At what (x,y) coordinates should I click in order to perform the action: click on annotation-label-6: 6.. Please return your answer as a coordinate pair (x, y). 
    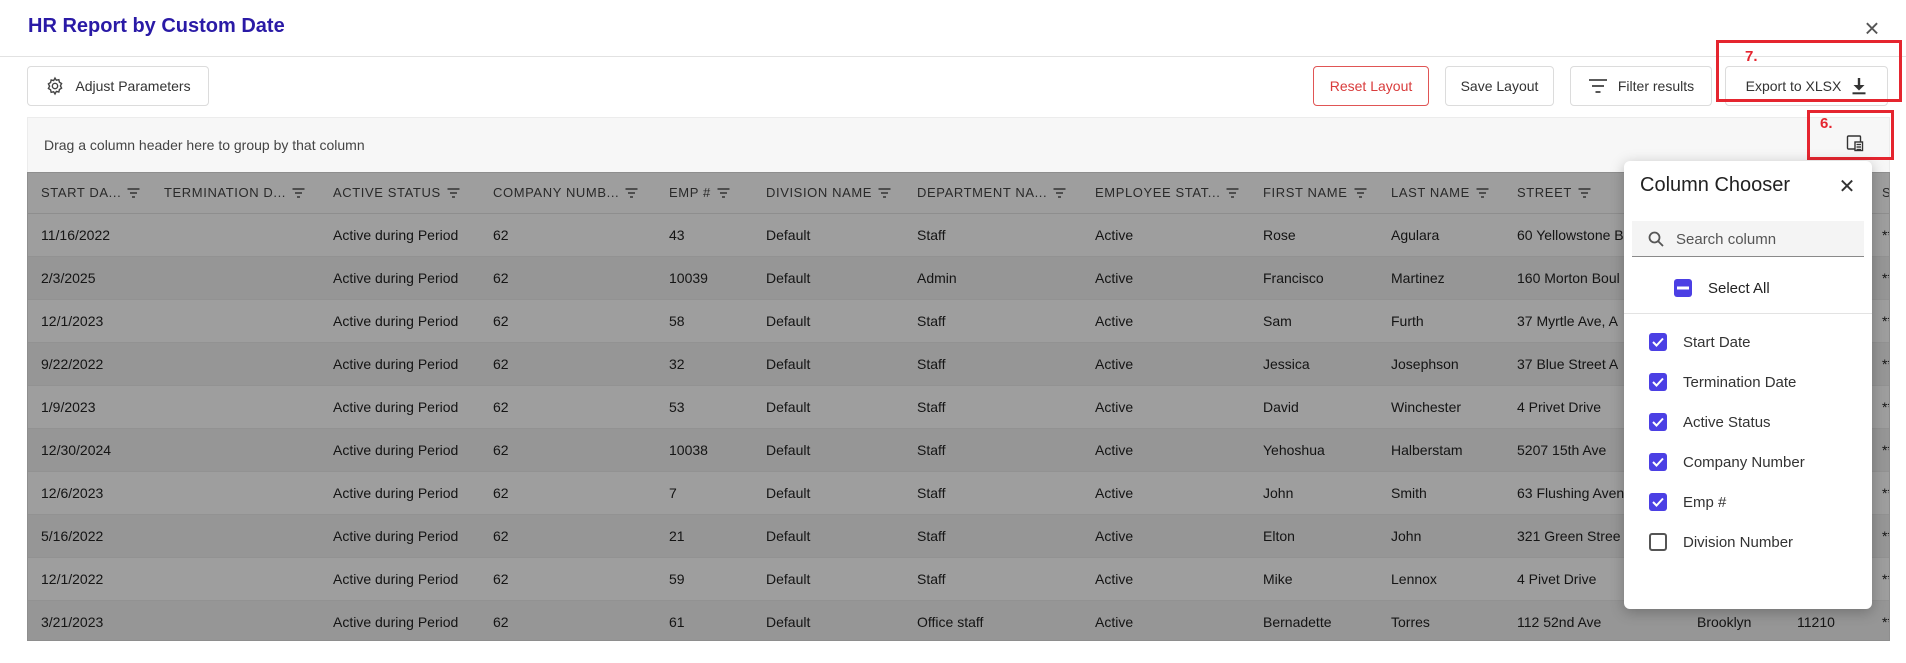
    Looking at the image, I should click on (1826, 123).